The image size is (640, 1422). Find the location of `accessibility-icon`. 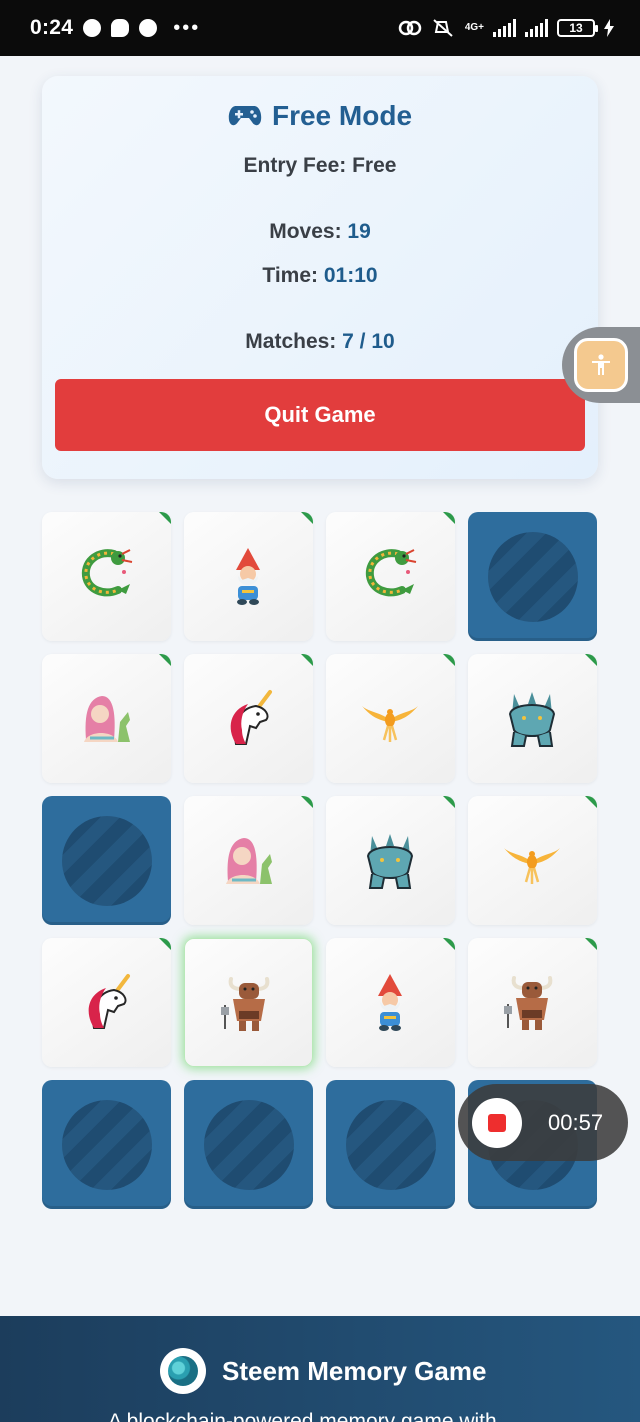

accessibility-icon is located at coordinates (601, 365).